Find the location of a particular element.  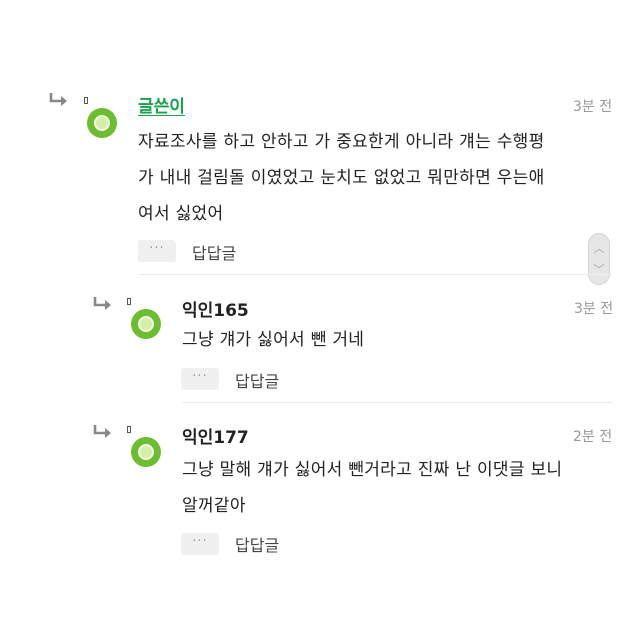

comment-line: 가 내내 걸림돌 이였었고 눈치도 없었고 뭐만하면 우는애 is located at coordinates (341, 178).